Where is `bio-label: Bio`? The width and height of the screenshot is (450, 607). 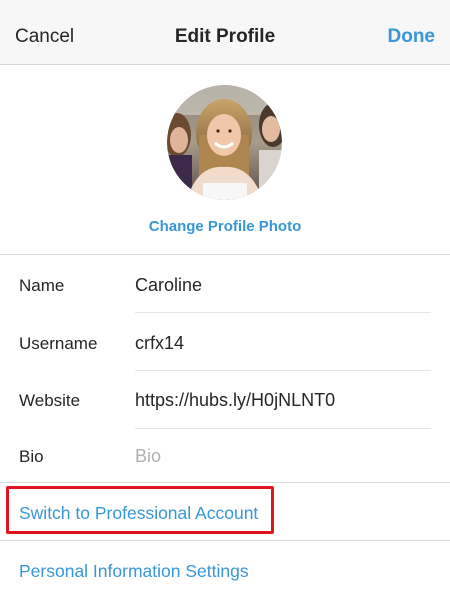
bio-label: Bio is located at coordinates (31, 456).